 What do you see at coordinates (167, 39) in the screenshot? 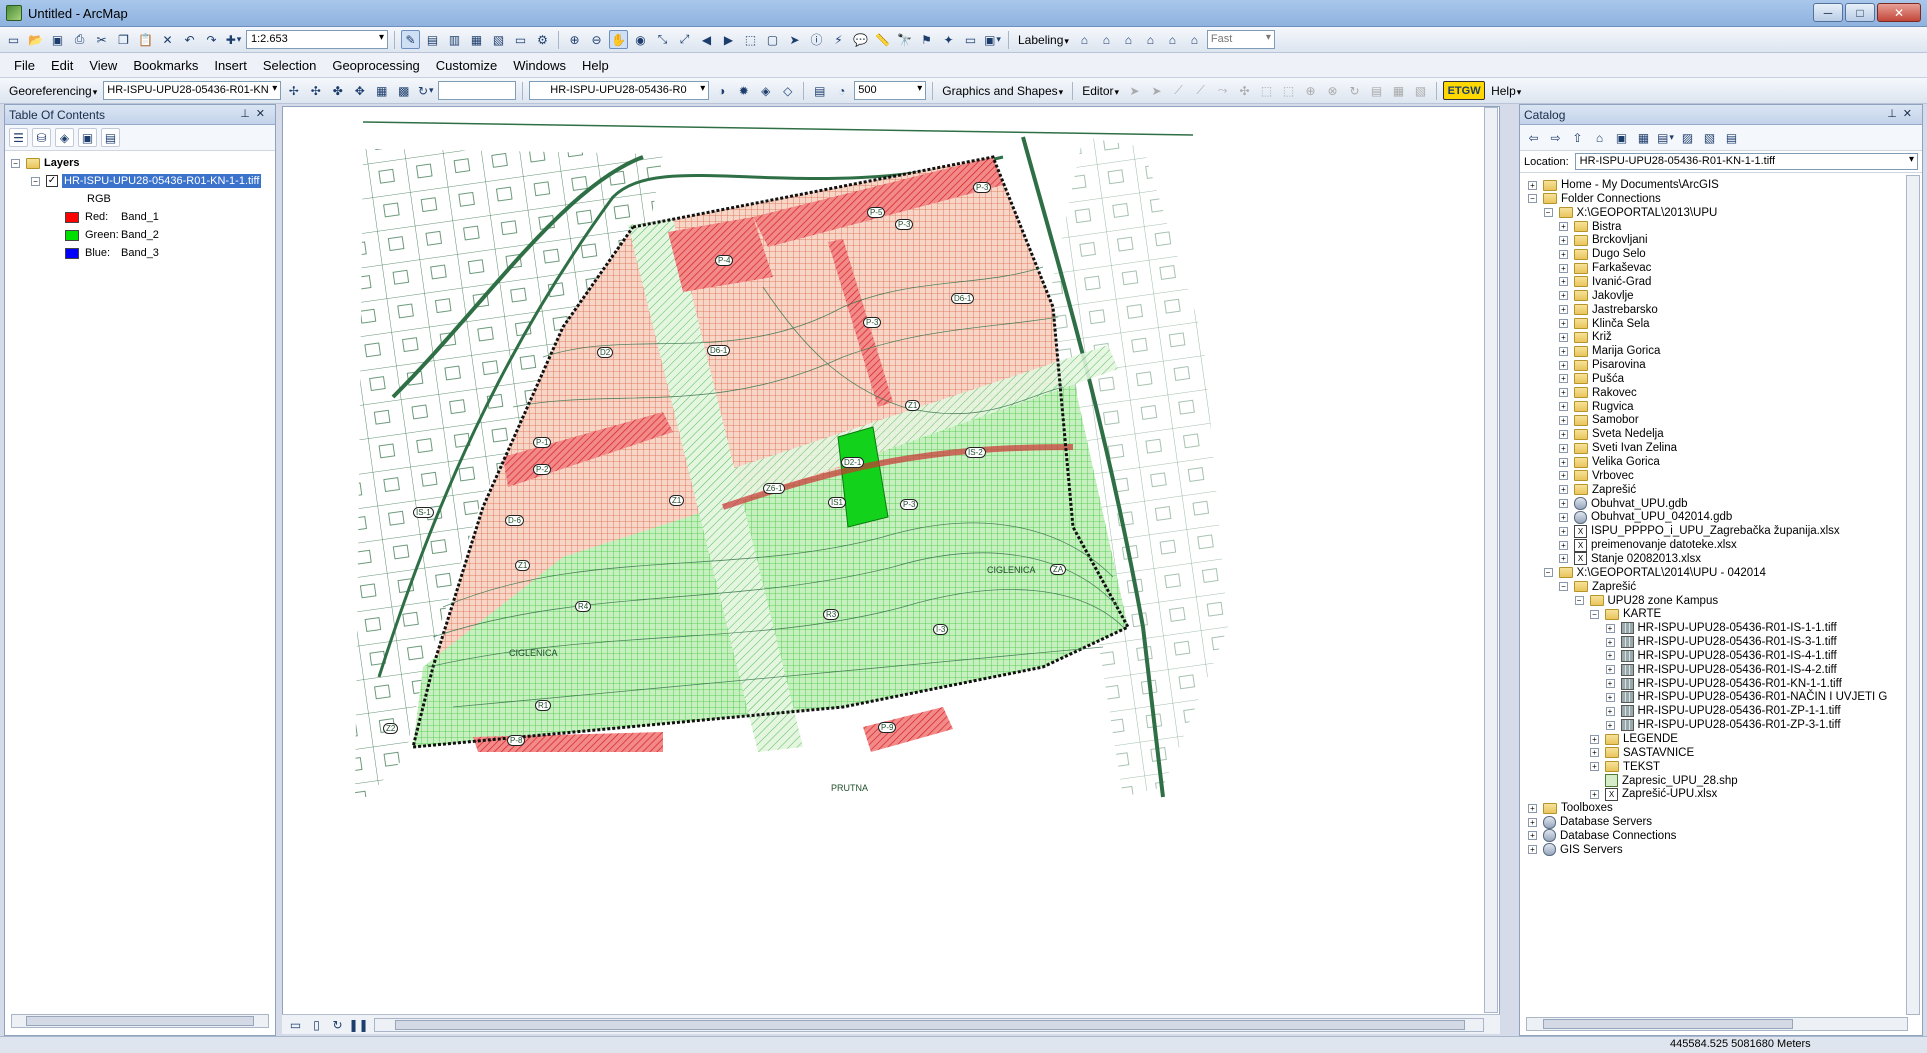
I see `delete-icon: ✕` at bounding box center [167, 39].